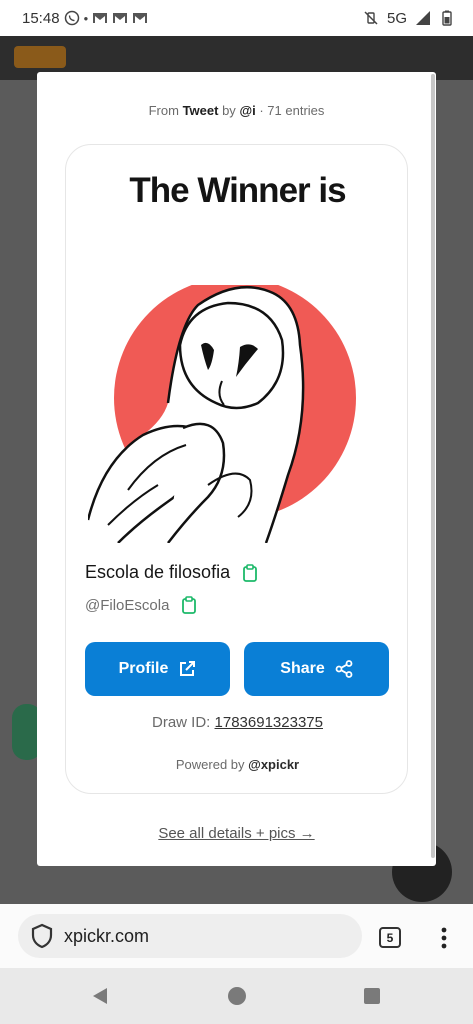 This screenshot has height=1024, width=473. What do you see at coordinates (269, 722) in the screenshot?
I see `draw-id-link: 1783691323375` at bounding box center [269, 722].